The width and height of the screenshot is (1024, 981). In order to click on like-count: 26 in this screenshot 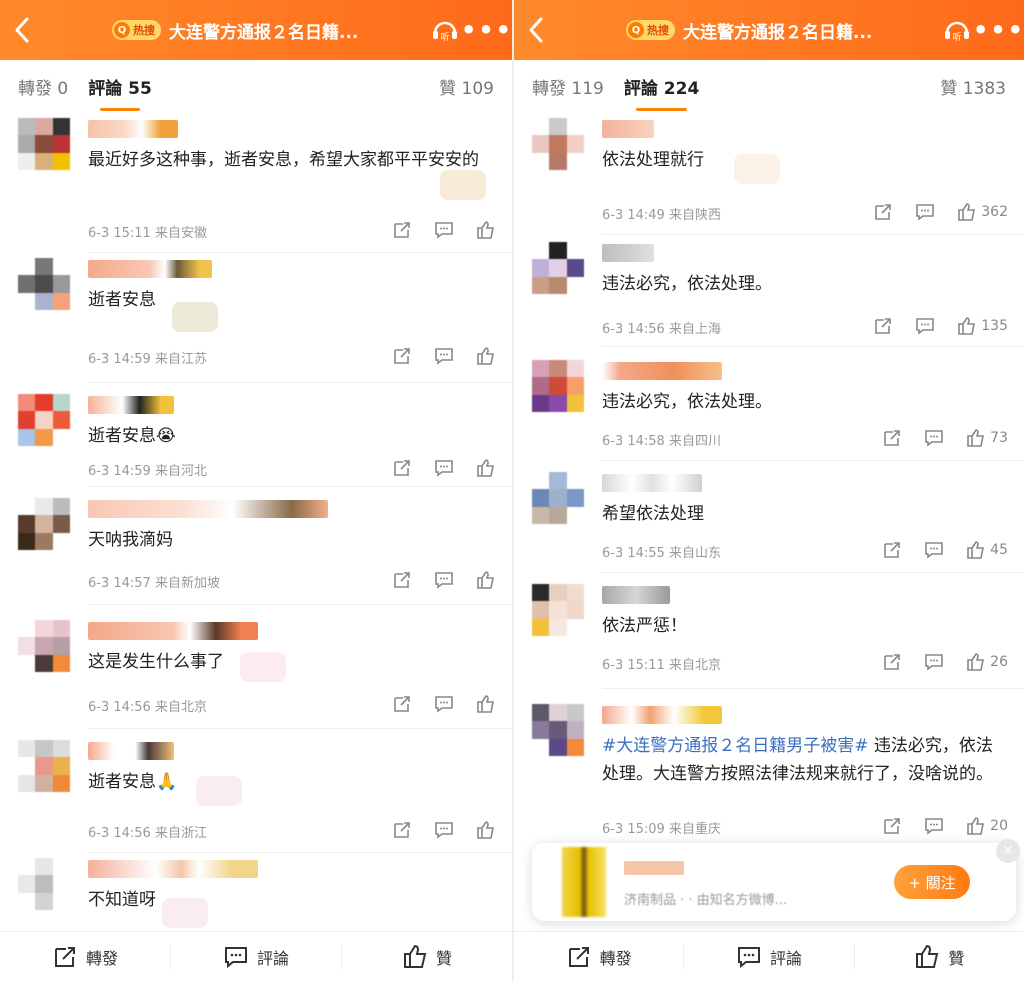, I will do `click(999, 662)`.